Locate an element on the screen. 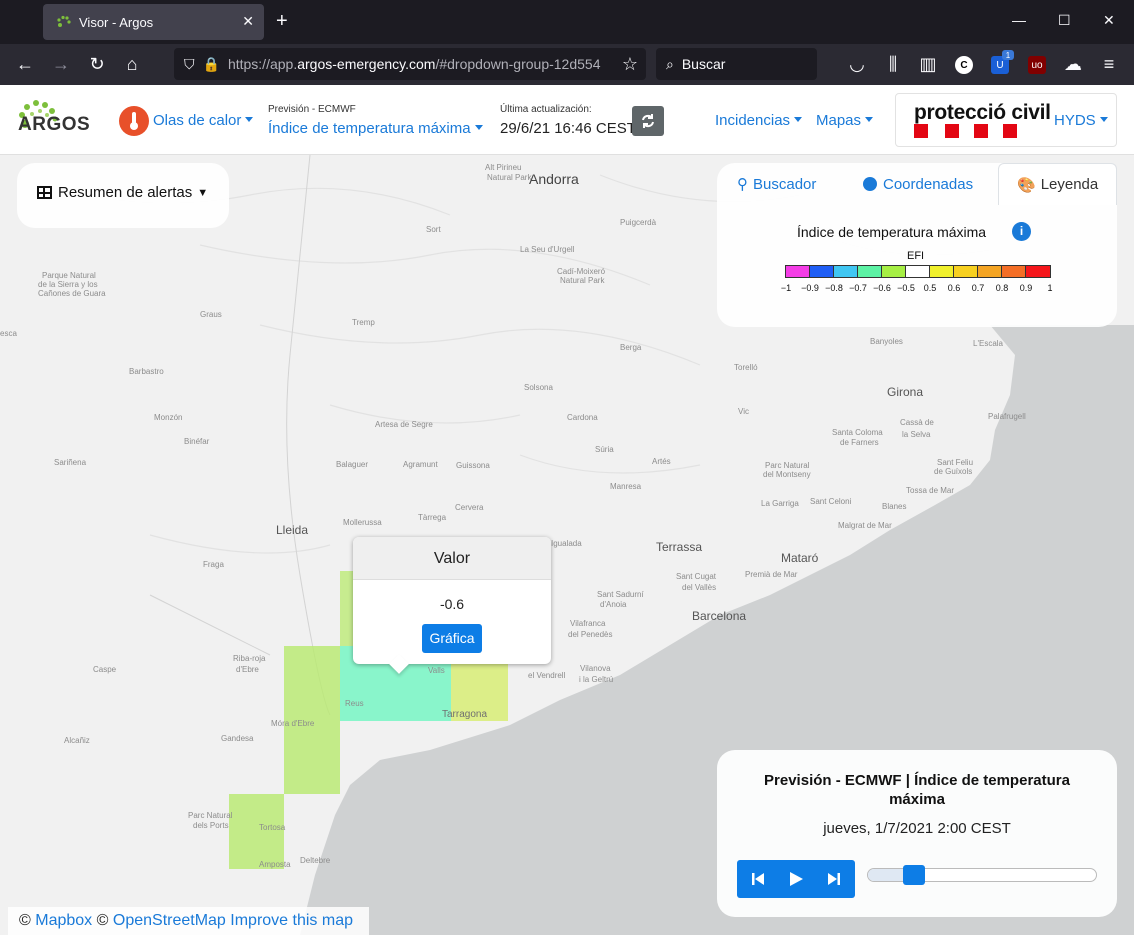 This screenshot has height=935, width=1134. place-label: Torelló is located at coordinates (746, 367).